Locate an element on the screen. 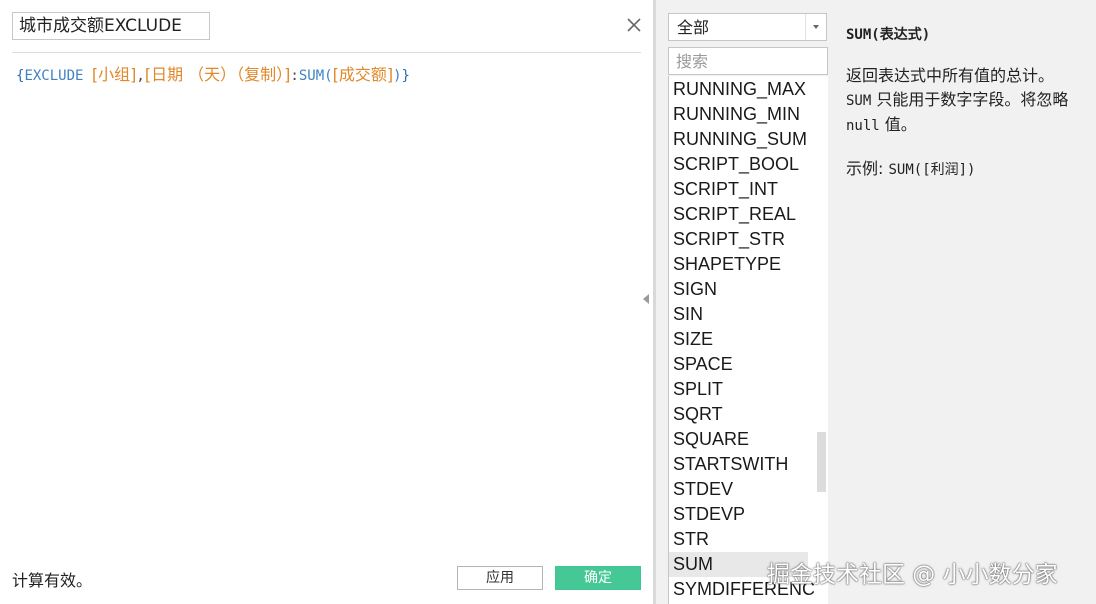 This screenshot has height=604, width=1096. function-list-item: STR is located at coordinates (738, 539).